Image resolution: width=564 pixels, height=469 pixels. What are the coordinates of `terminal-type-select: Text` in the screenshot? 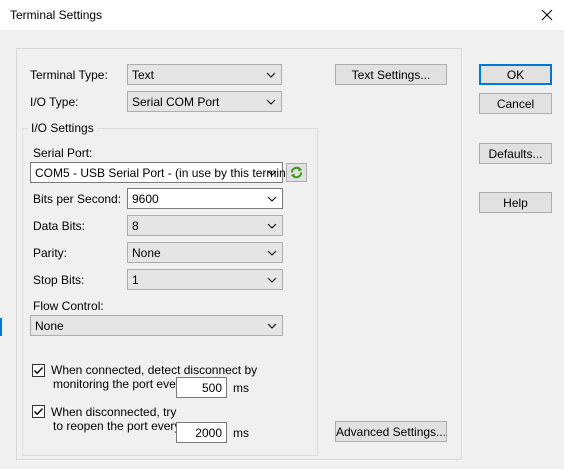 It's located at (204, 74).